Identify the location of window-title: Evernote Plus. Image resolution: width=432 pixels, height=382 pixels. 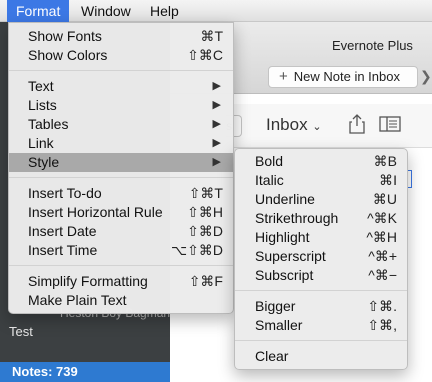
(372, 45).